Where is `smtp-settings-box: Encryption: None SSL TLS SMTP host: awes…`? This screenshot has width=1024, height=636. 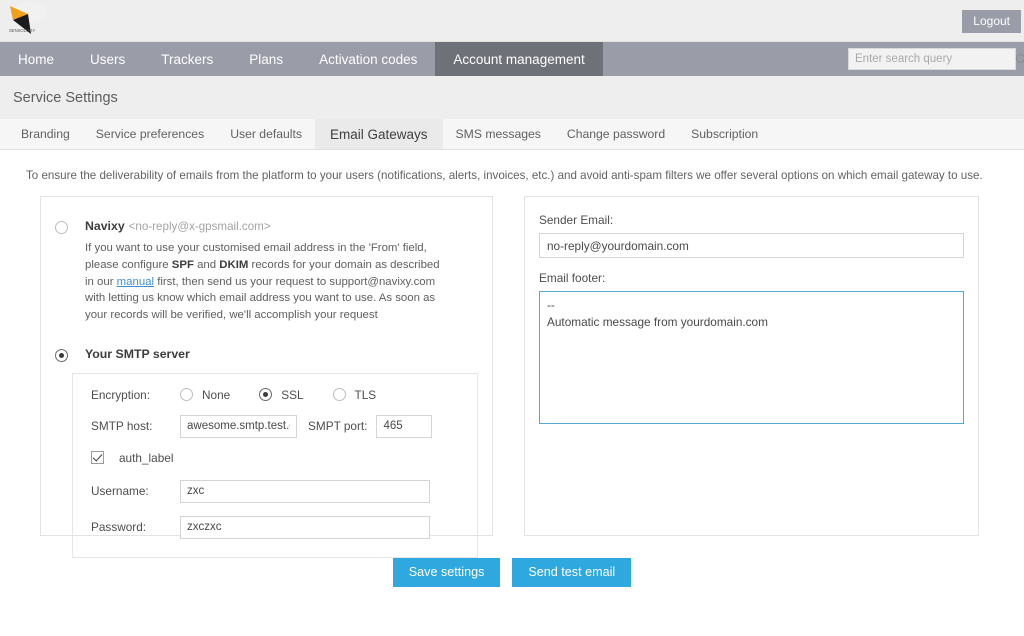
smtp-settings-box: Encryption: None SSL TLS SMTP host: awes… is located at coordinates (275, 465).